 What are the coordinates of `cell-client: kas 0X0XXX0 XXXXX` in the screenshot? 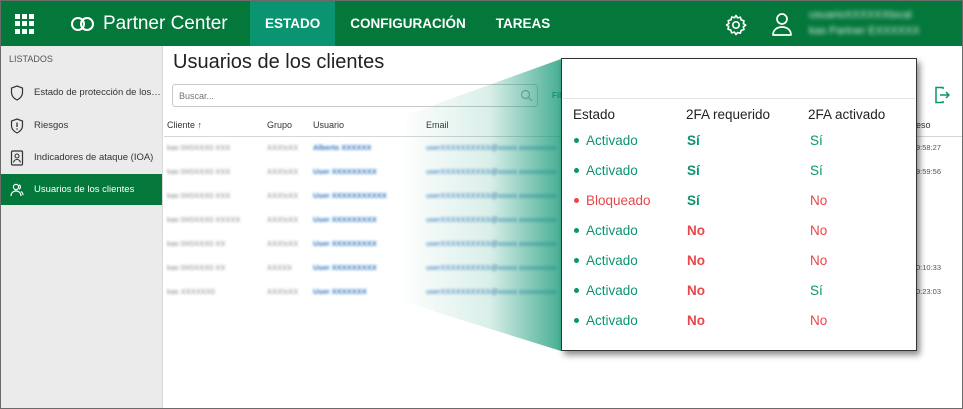 It's located at (204, 219).